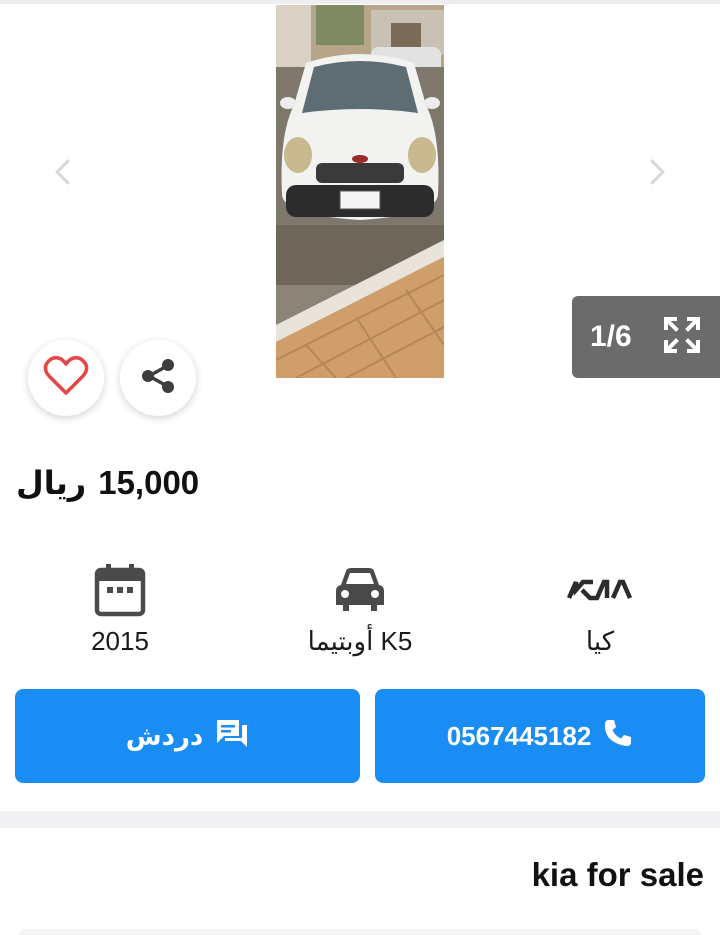  I want to click on chat-icon, so click(232, 736).